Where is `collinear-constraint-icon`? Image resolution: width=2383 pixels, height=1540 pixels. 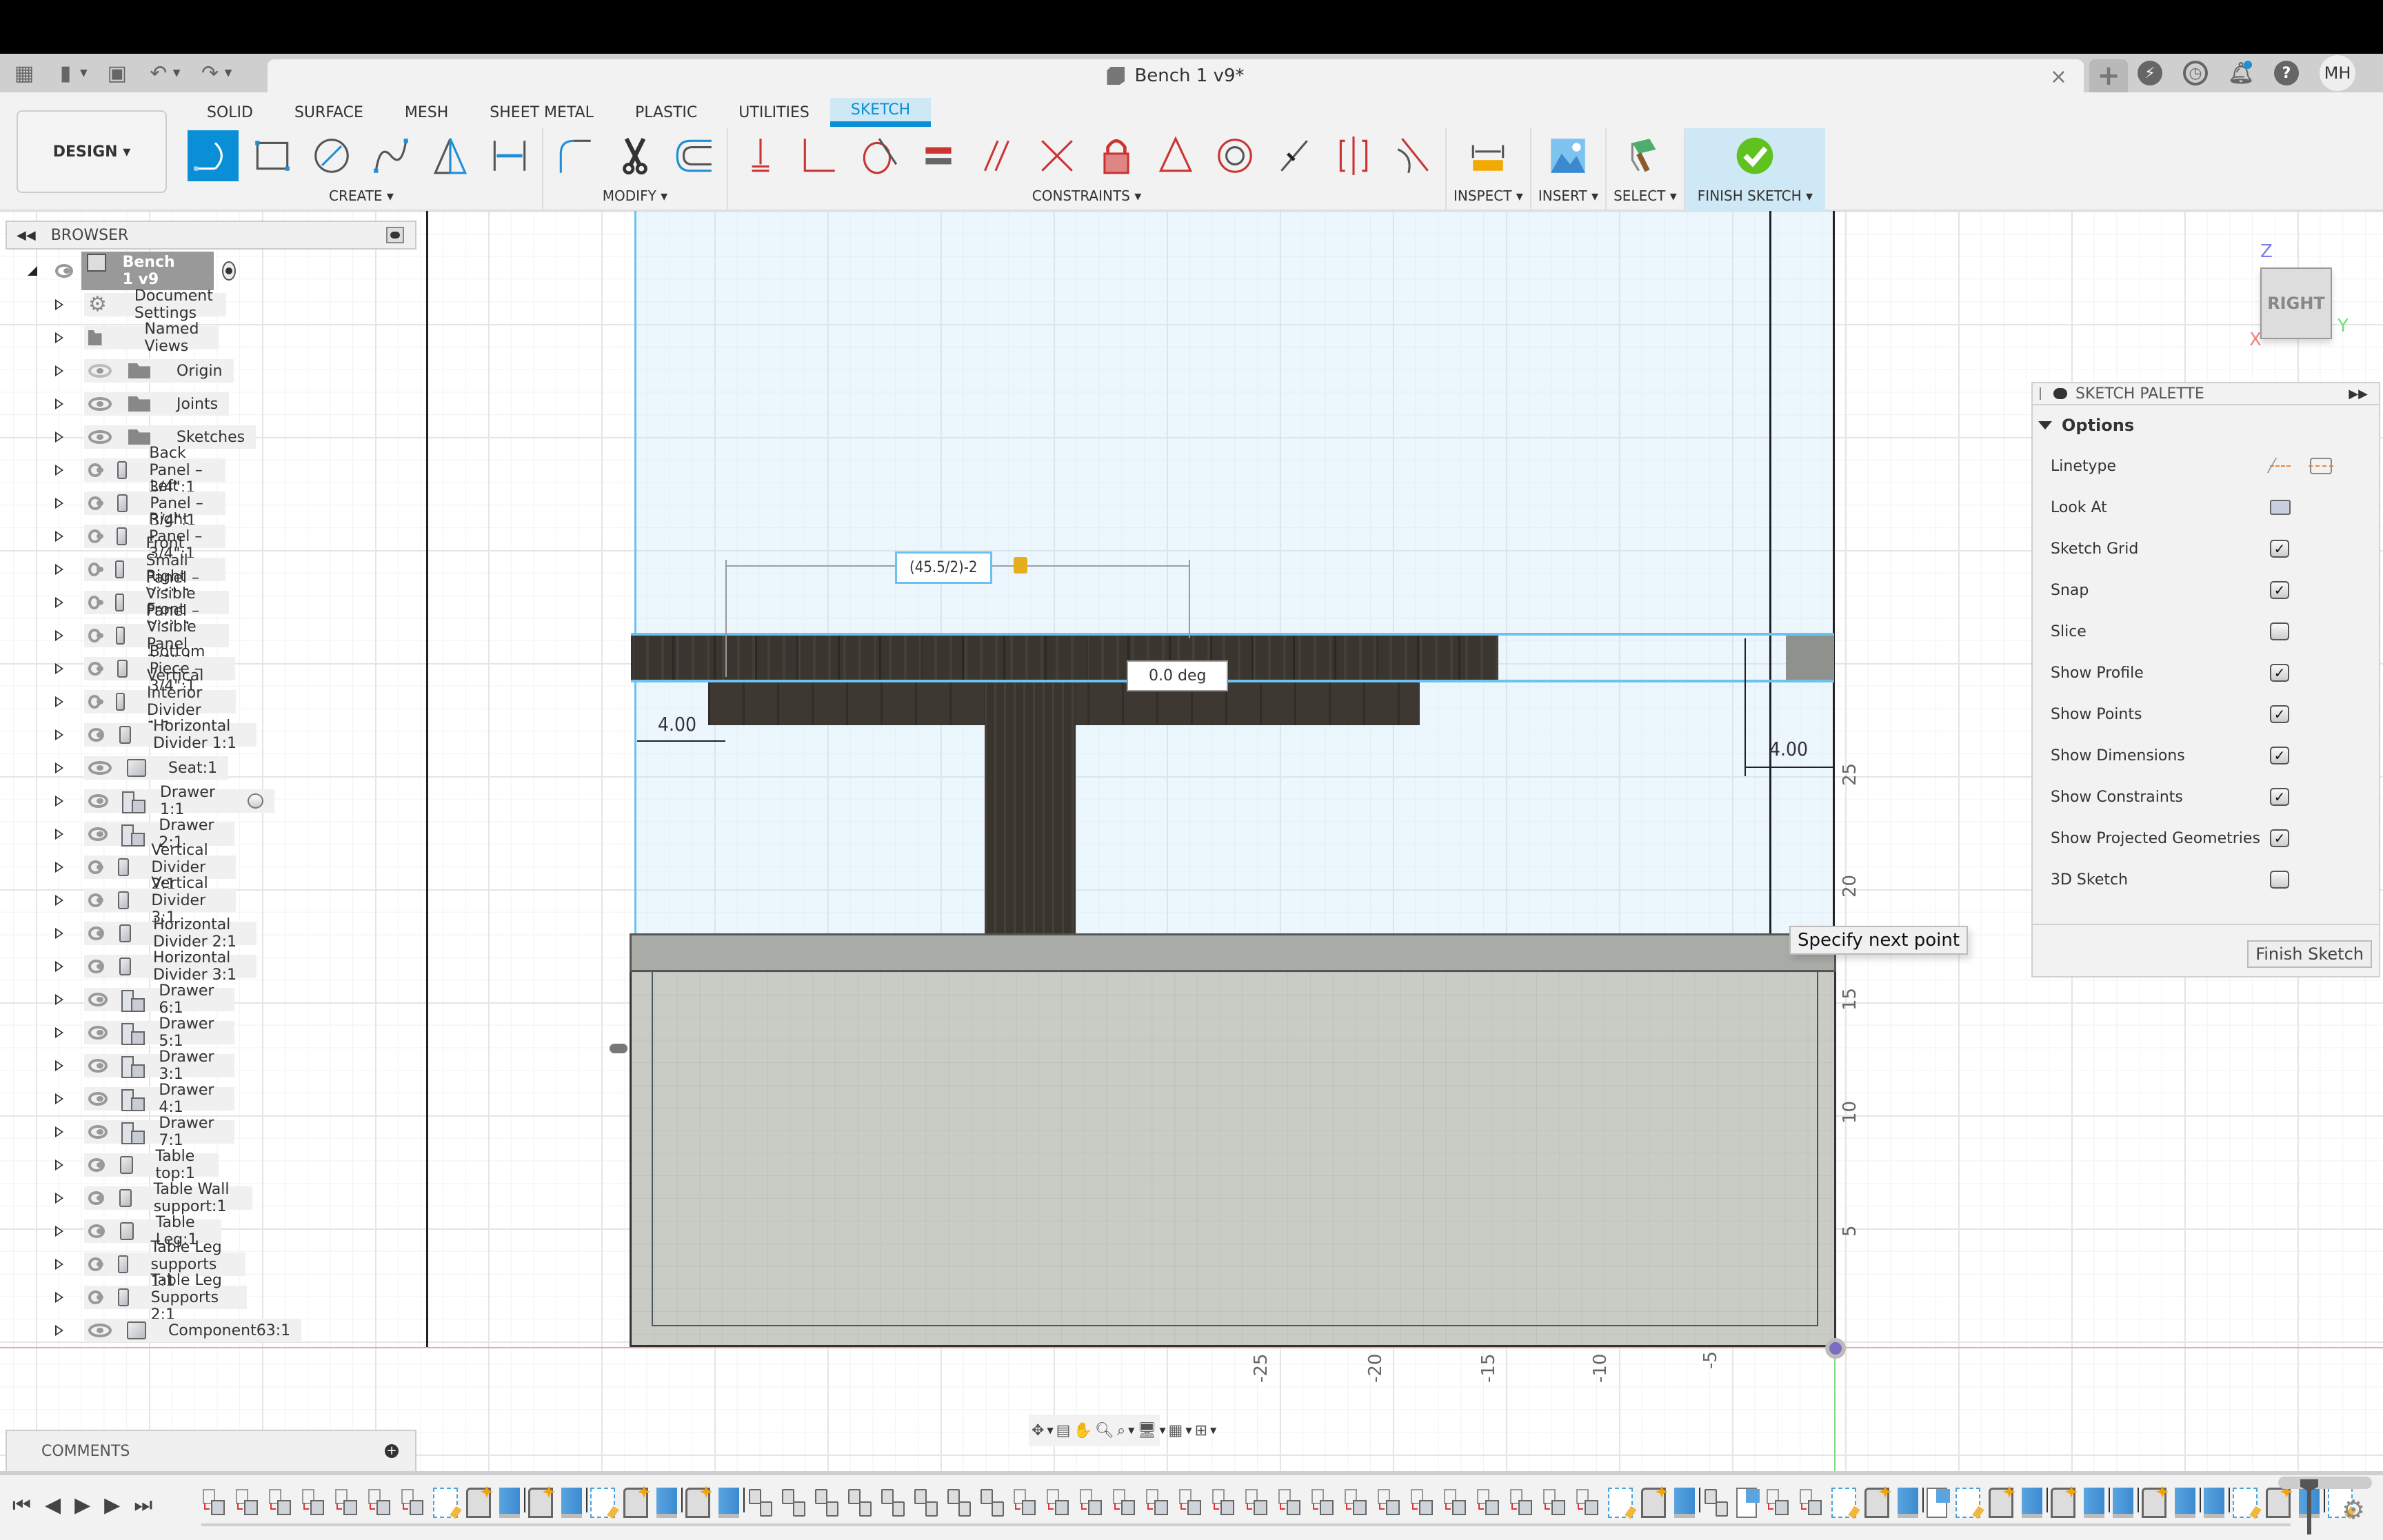
collinear-constraint-icon is located at coordinates (1294, 156).